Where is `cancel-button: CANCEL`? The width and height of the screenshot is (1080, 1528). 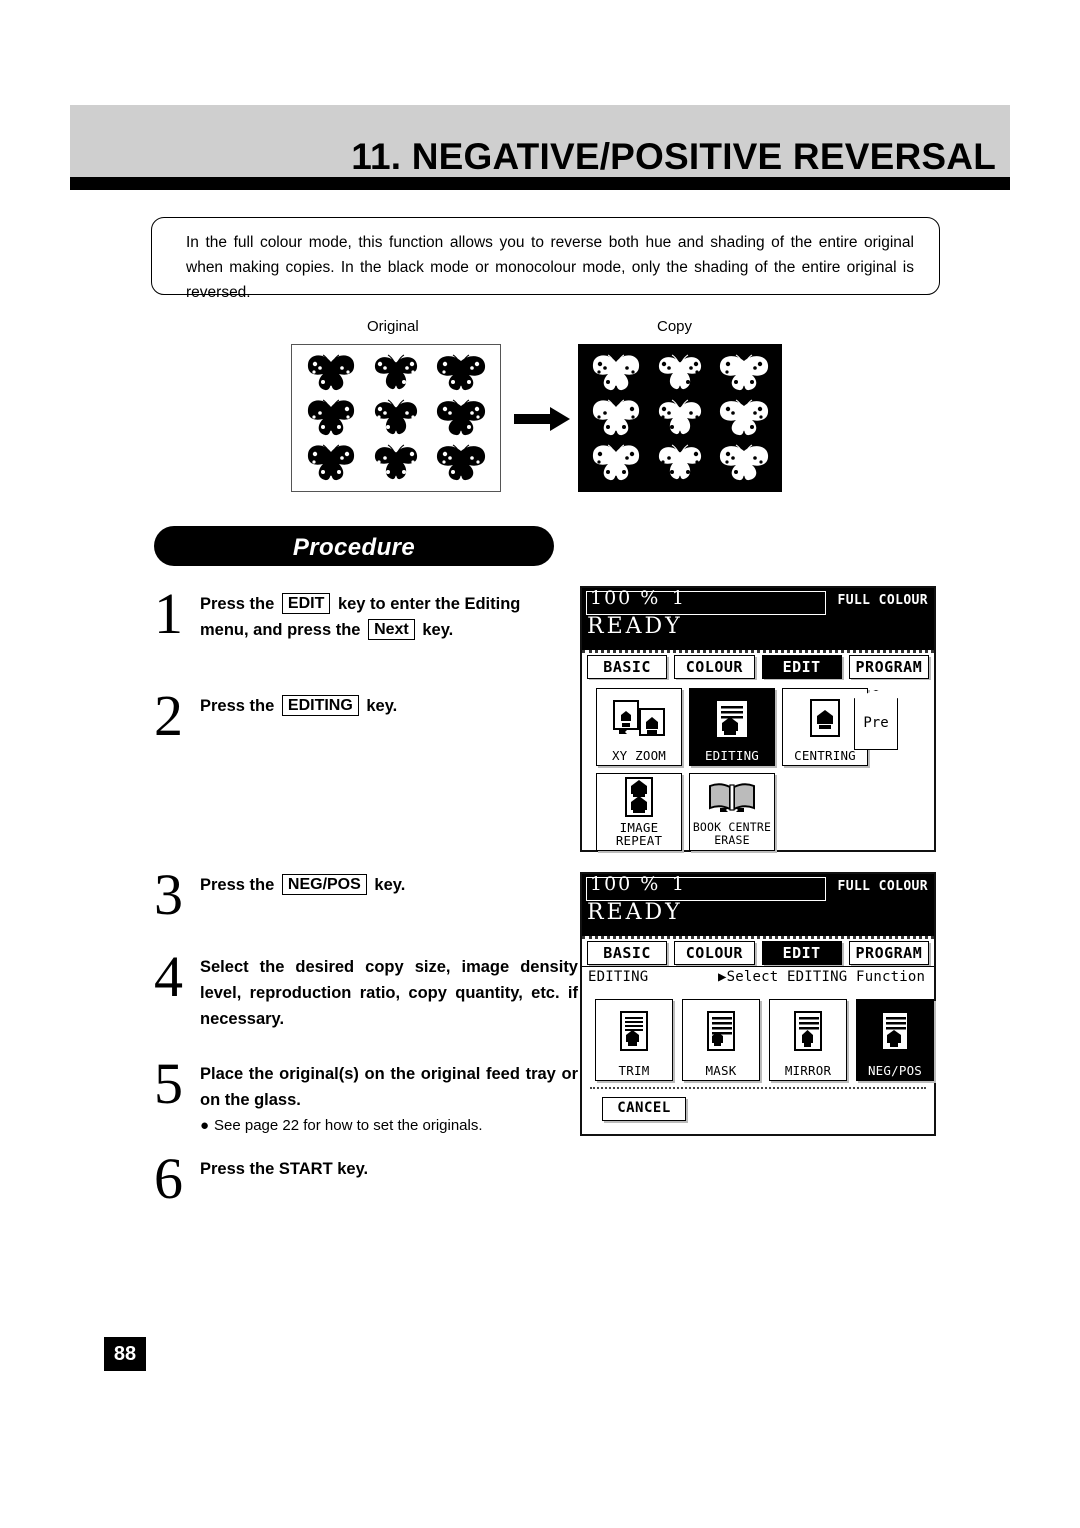 cancel-button: CANCEL is located at coordinates (644, 1109).